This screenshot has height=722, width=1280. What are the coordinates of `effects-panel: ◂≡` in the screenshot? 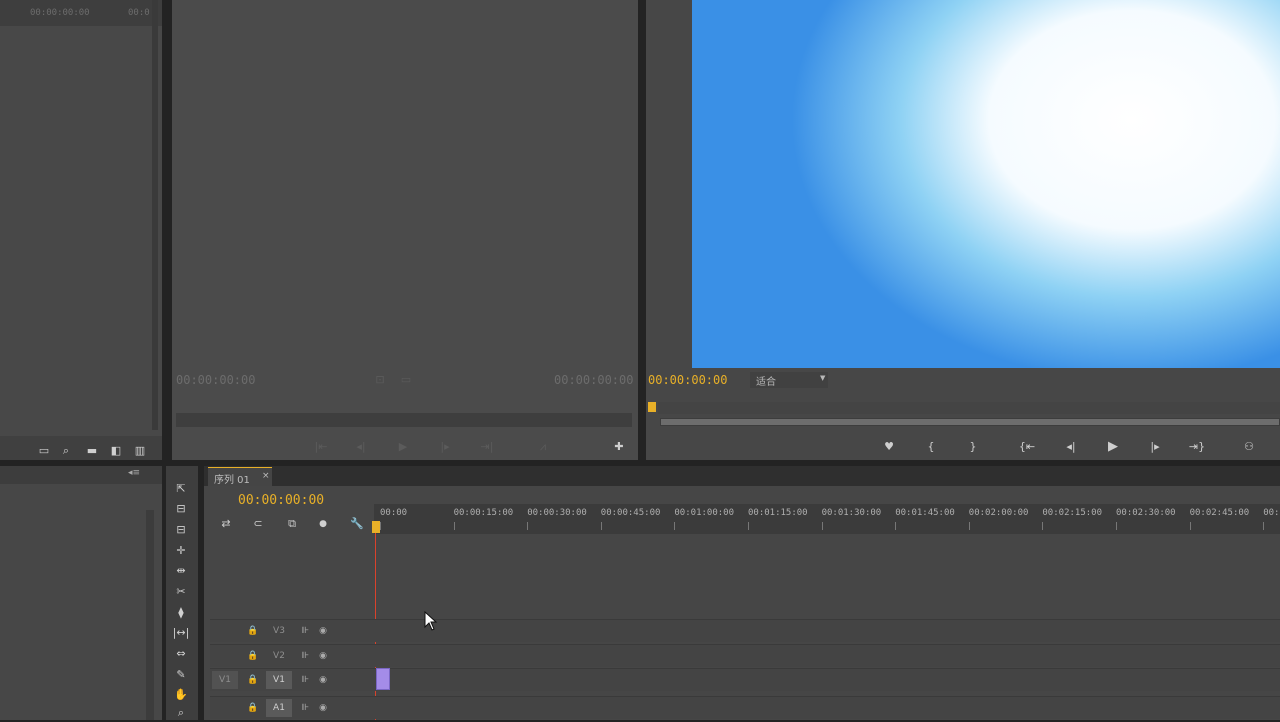 It's located at (81, 593).